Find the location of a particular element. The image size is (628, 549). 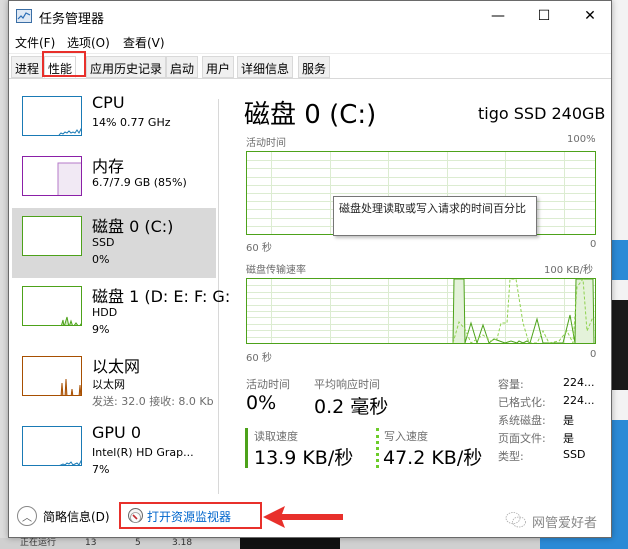

avg-response-value: 0.2 毫秒 is located at coordinates (351, 407).